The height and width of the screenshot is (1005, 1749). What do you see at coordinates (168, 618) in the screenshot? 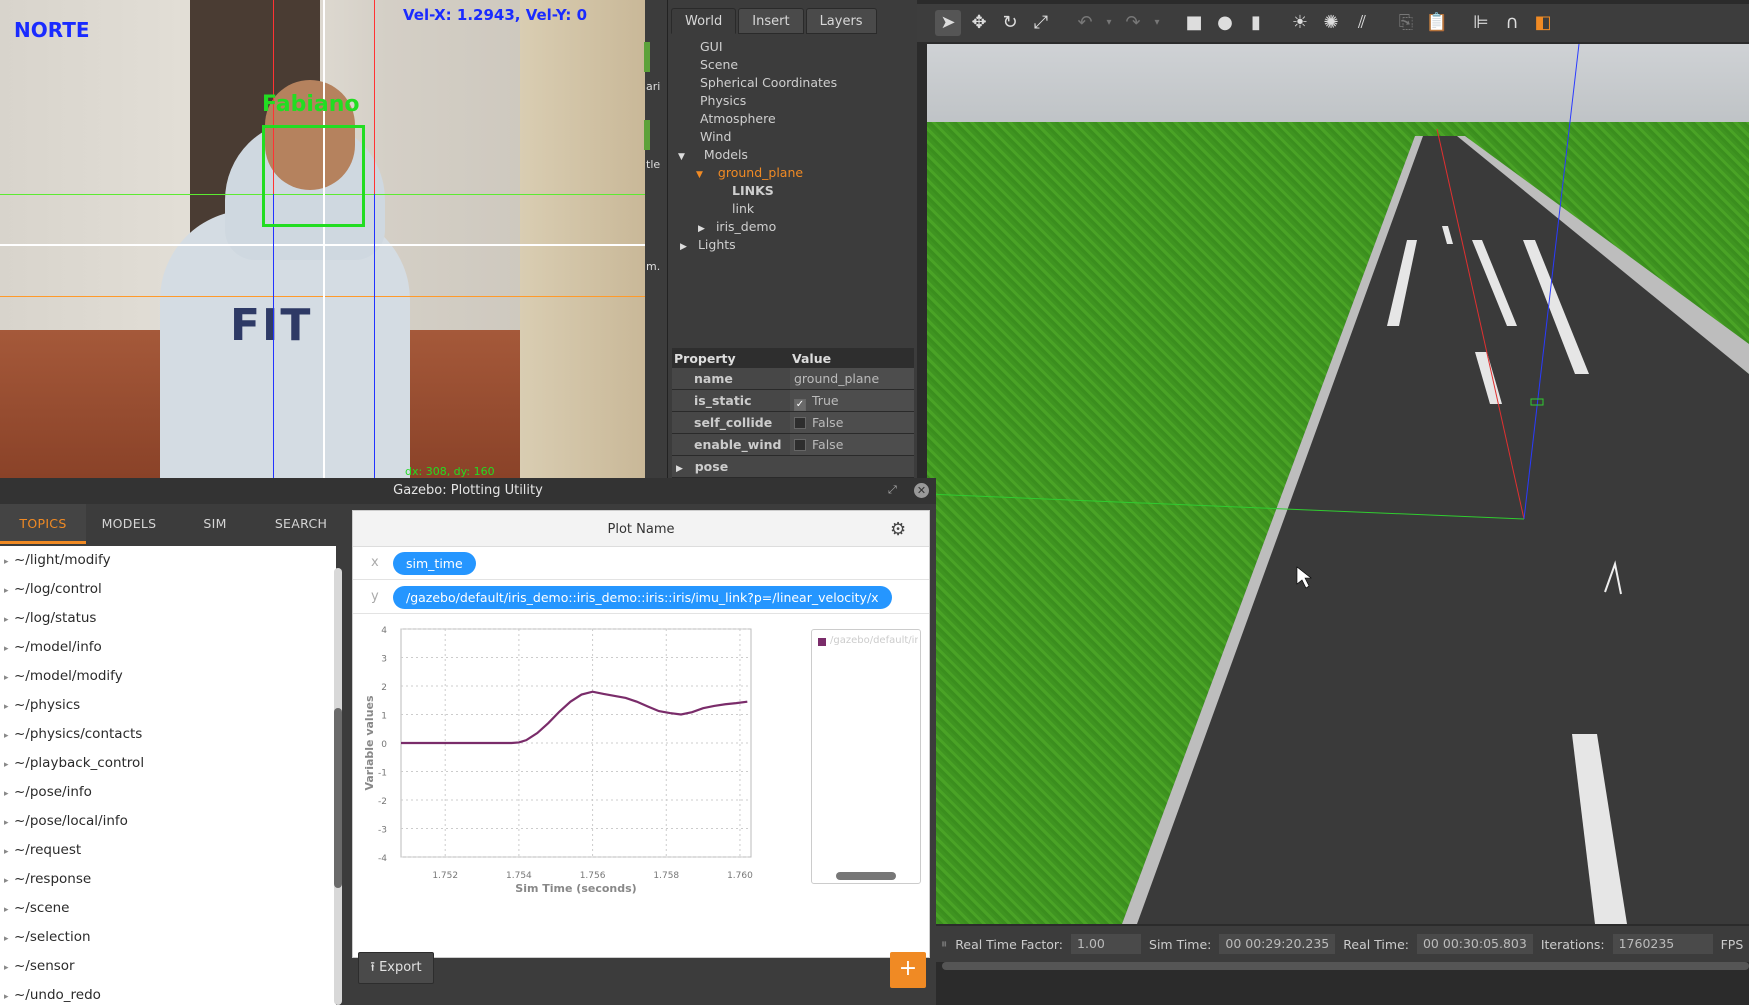
I see `topic-item: ▸ ~/log/status` at bounding box center [168, 618].